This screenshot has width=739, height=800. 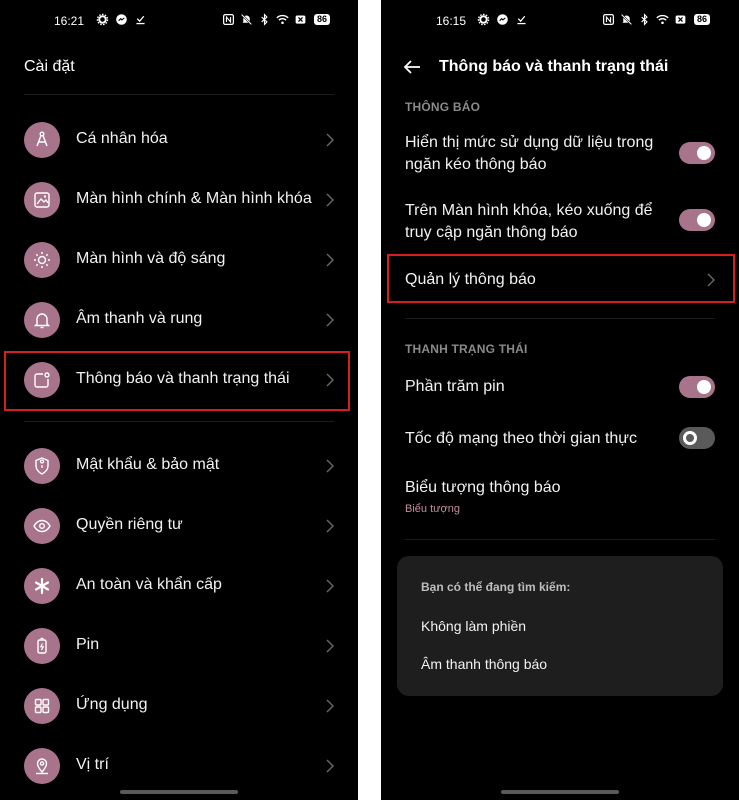 I want to click on row-sublabel: Biểu tượng, so click(x=432, y=509).